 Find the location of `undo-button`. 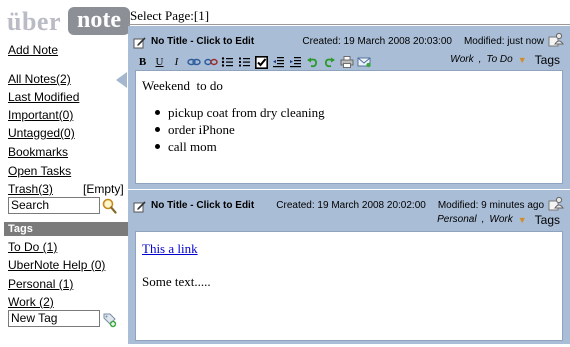

undo-button is located at coordinates (312, 62).